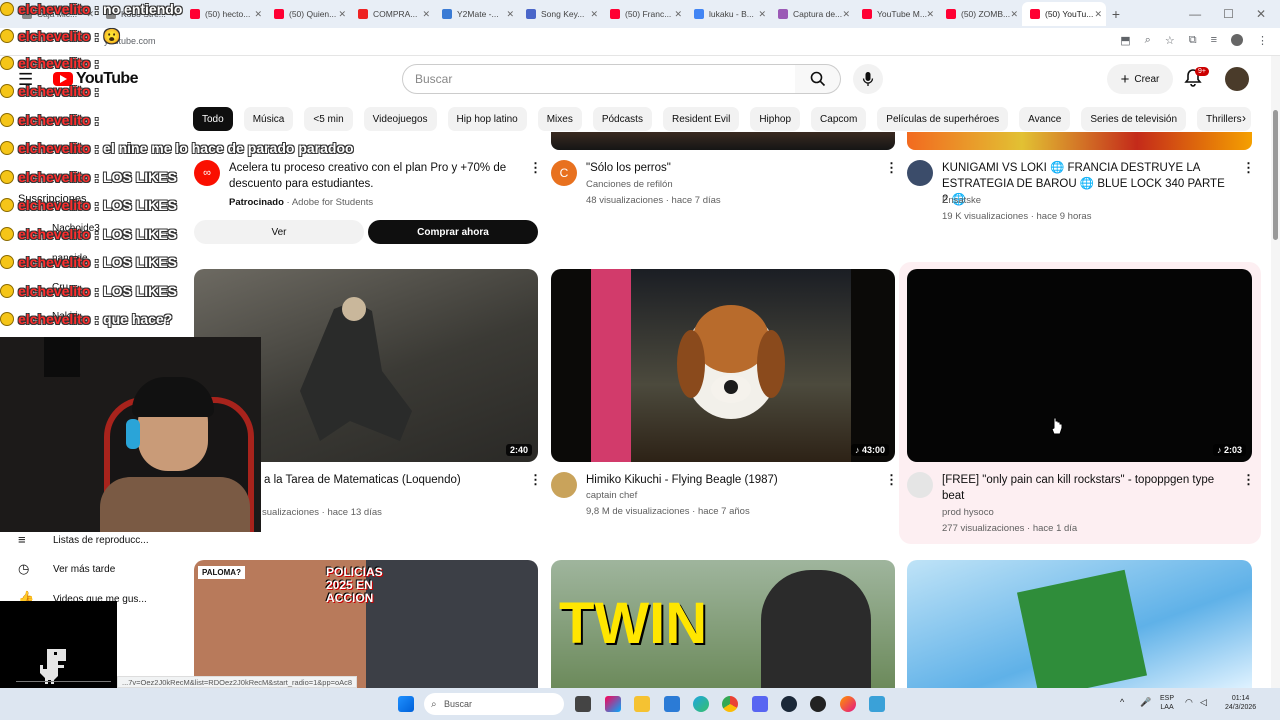 This screenshot has width=1280, height=720. I want to click on filter-chip: Series de televisión, so click(1134, 119).